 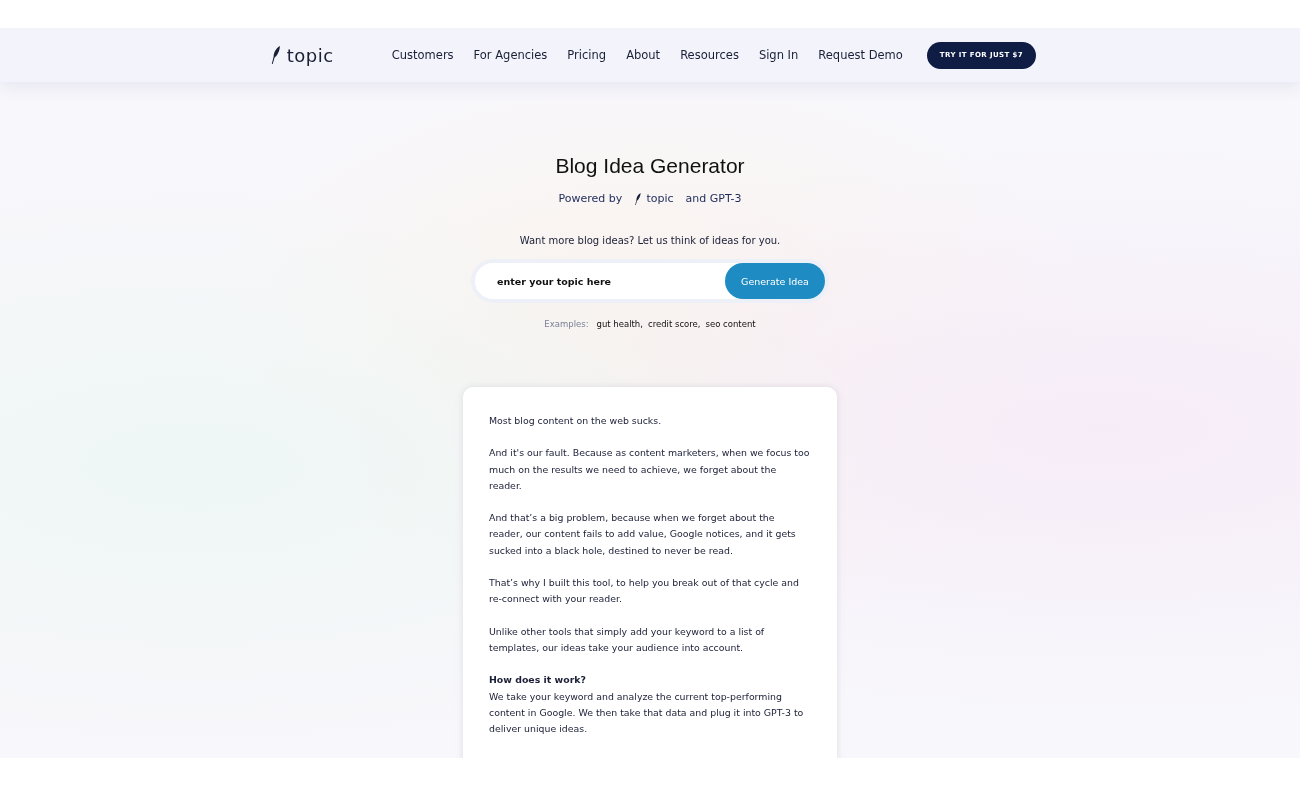 What do you see at coordinates (643, 55) in the screenshot?
I see `nav-link: About` at bounding box center [643, 55].